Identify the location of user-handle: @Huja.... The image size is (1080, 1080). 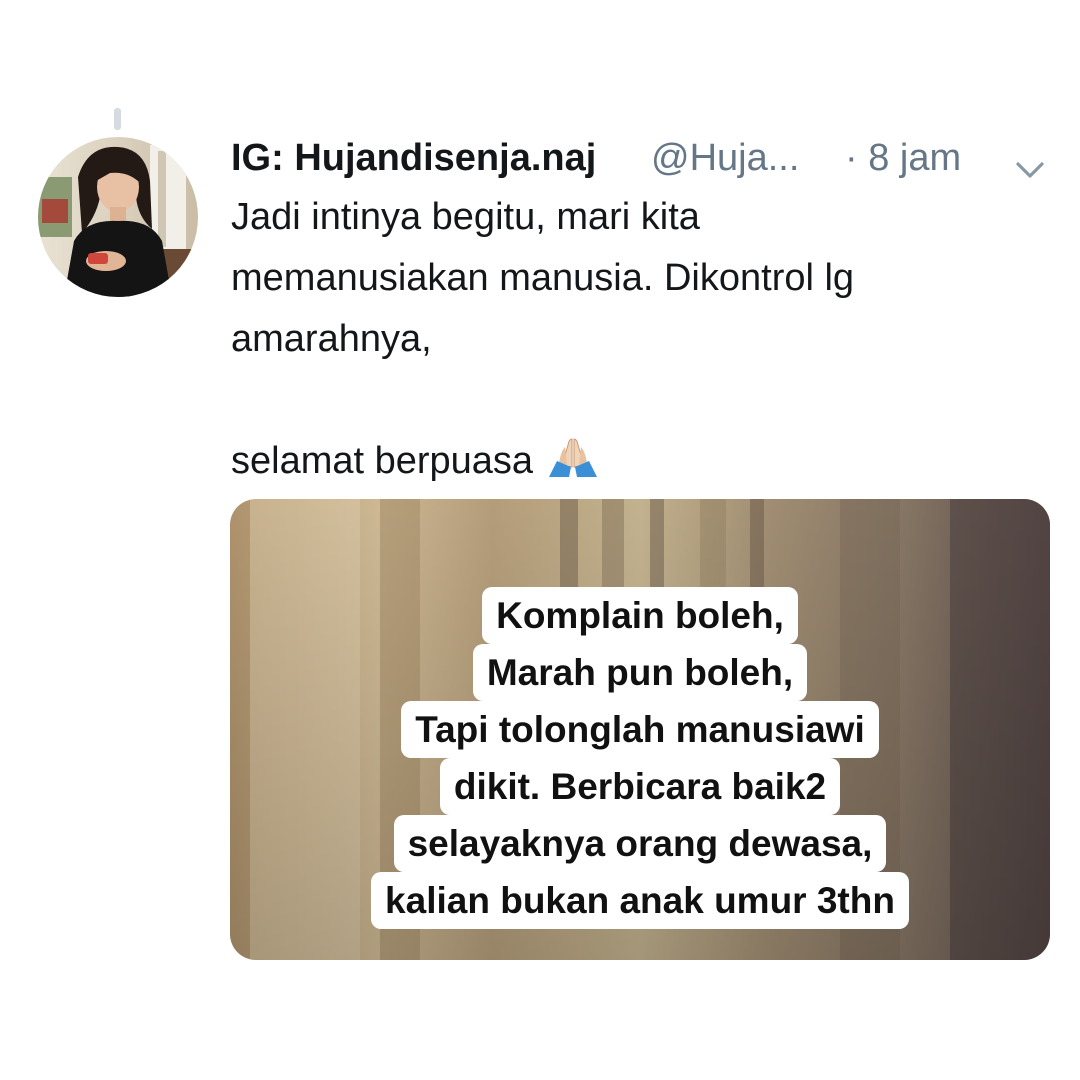
(725, 158).